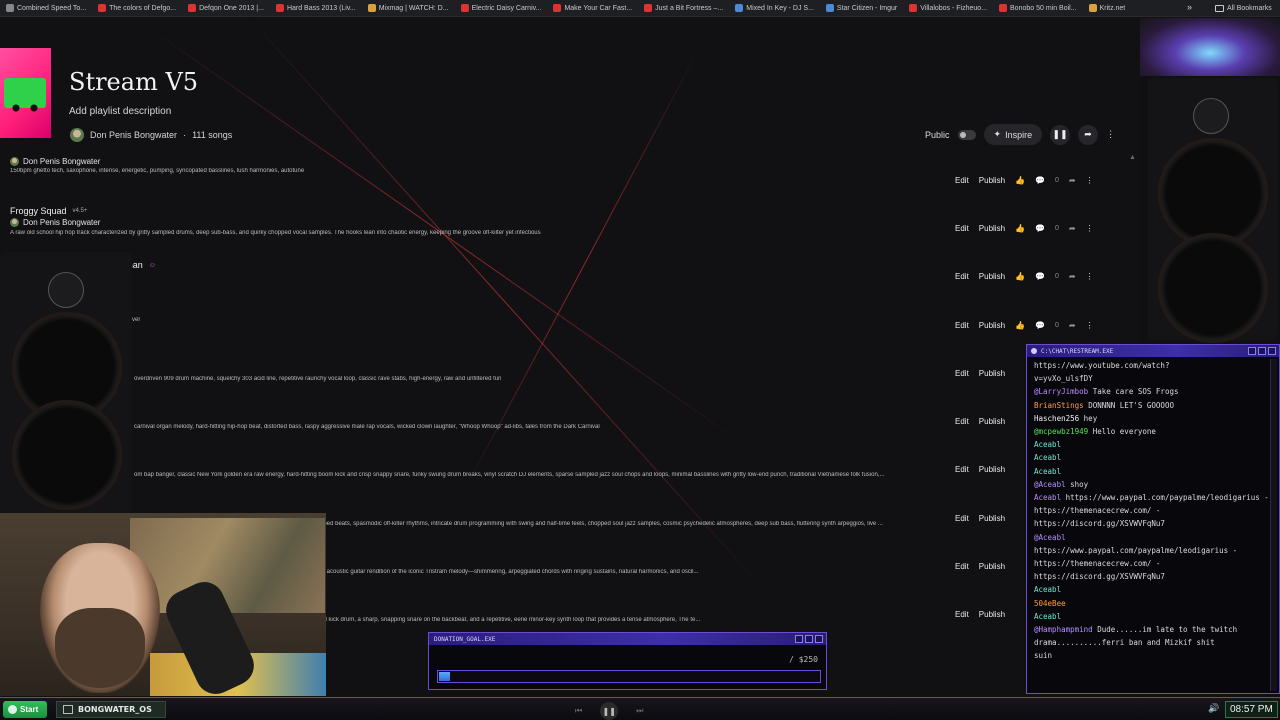  I want to click on chat-scrollbar, so click(1273, 525).